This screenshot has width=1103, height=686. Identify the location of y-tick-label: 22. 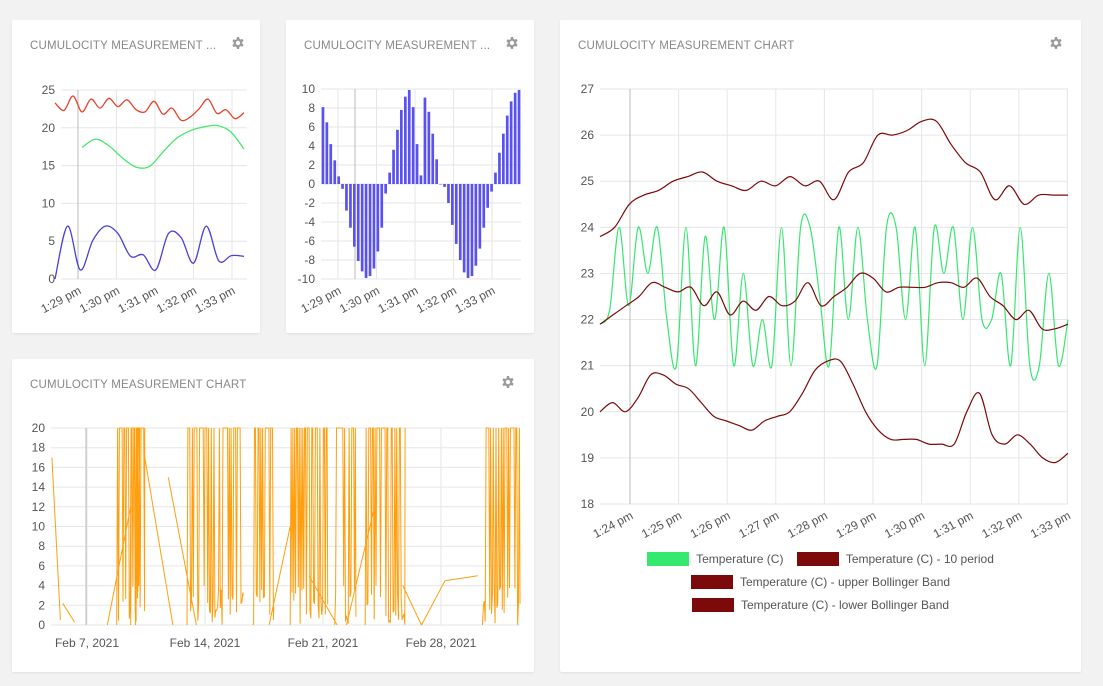
(588, 320).